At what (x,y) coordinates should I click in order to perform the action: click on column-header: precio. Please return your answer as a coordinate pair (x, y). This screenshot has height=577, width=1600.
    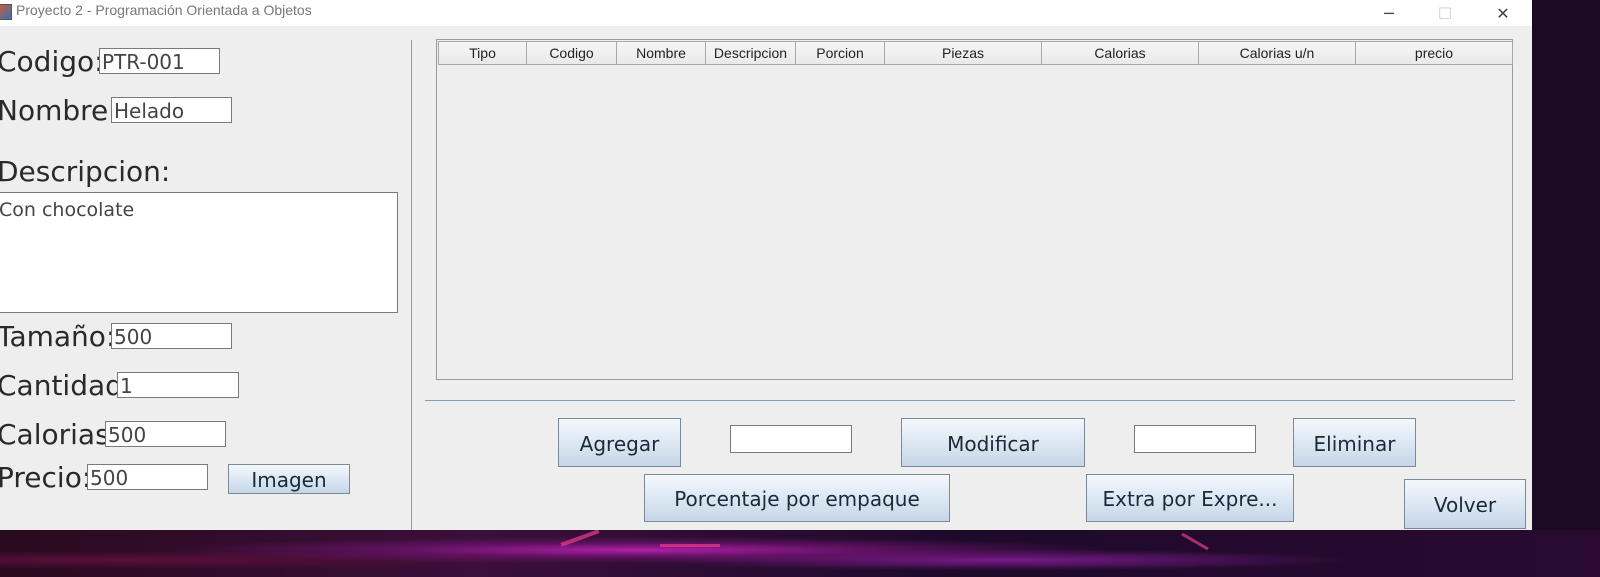
    Looking at the image, I should click on (1434, 53).